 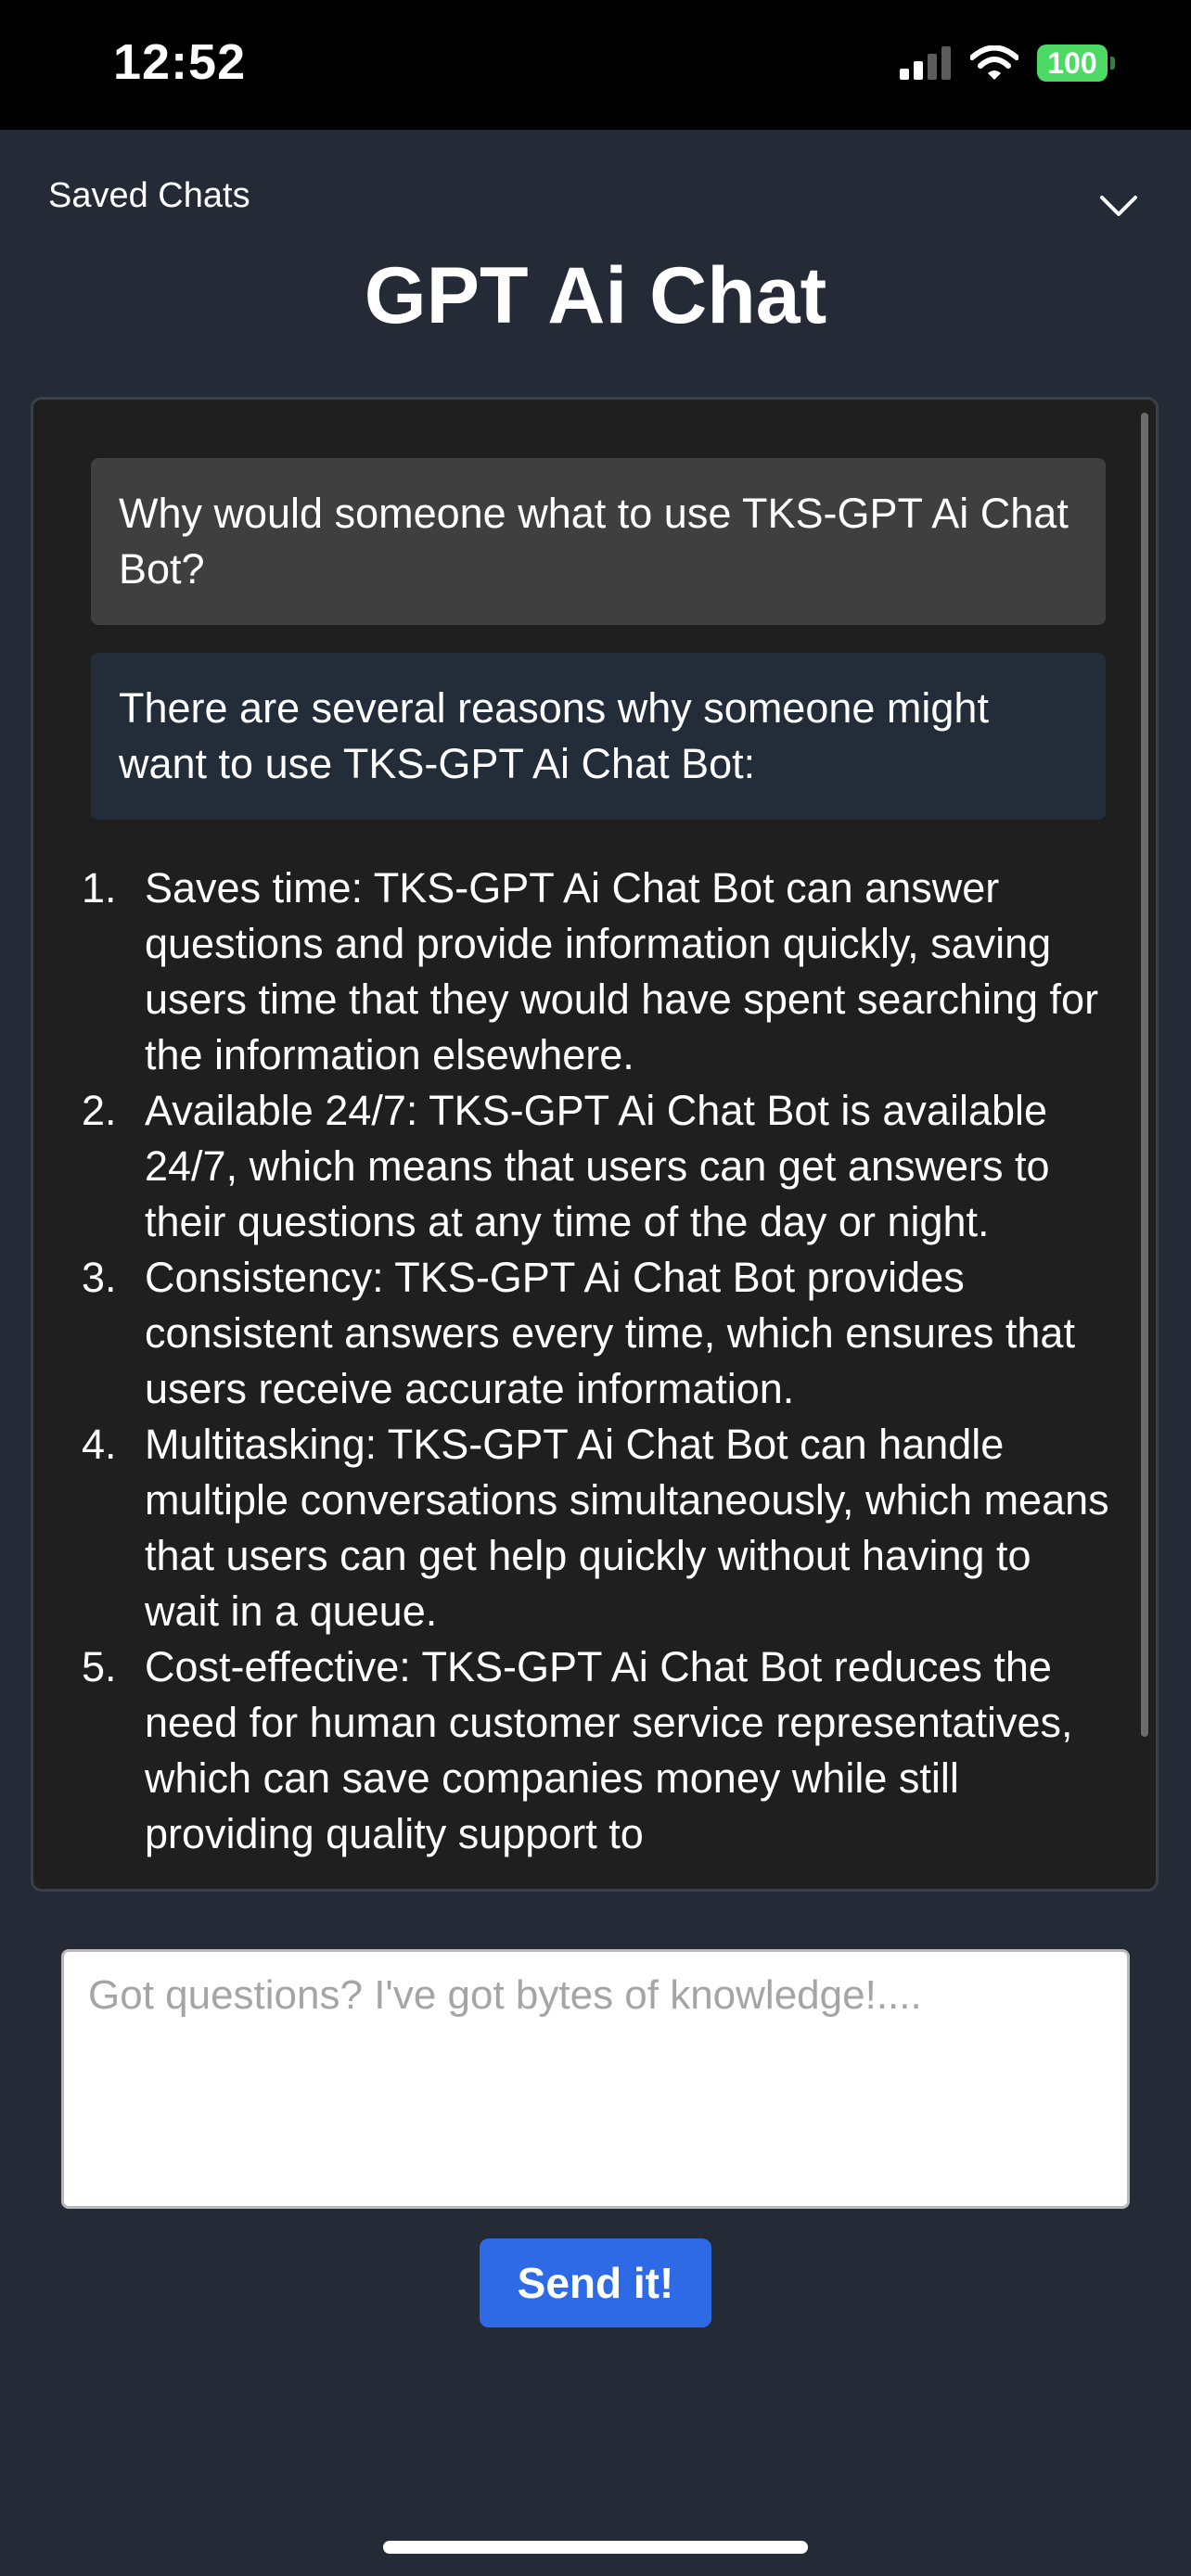 I want to click on list-item-number: 5., so click(x=99, y=1666).